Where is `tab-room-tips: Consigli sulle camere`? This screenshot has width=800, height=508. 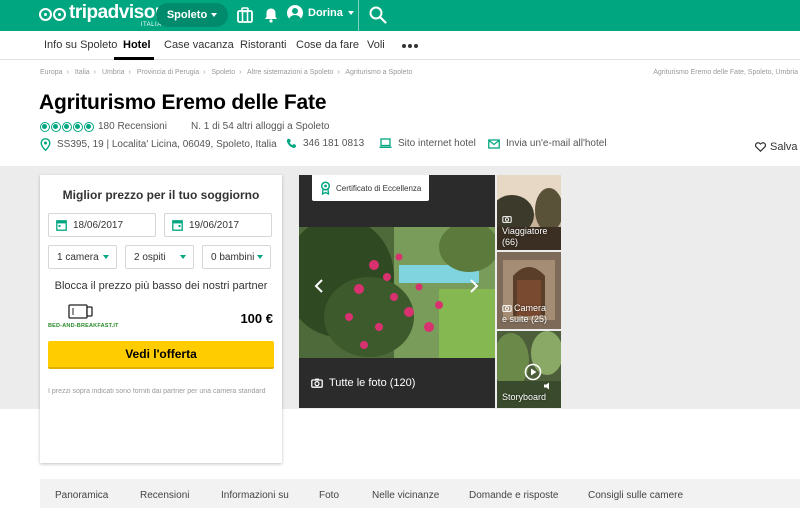 tab-room-tips: Consigli sulle camere is located at coordinates (635, 495).